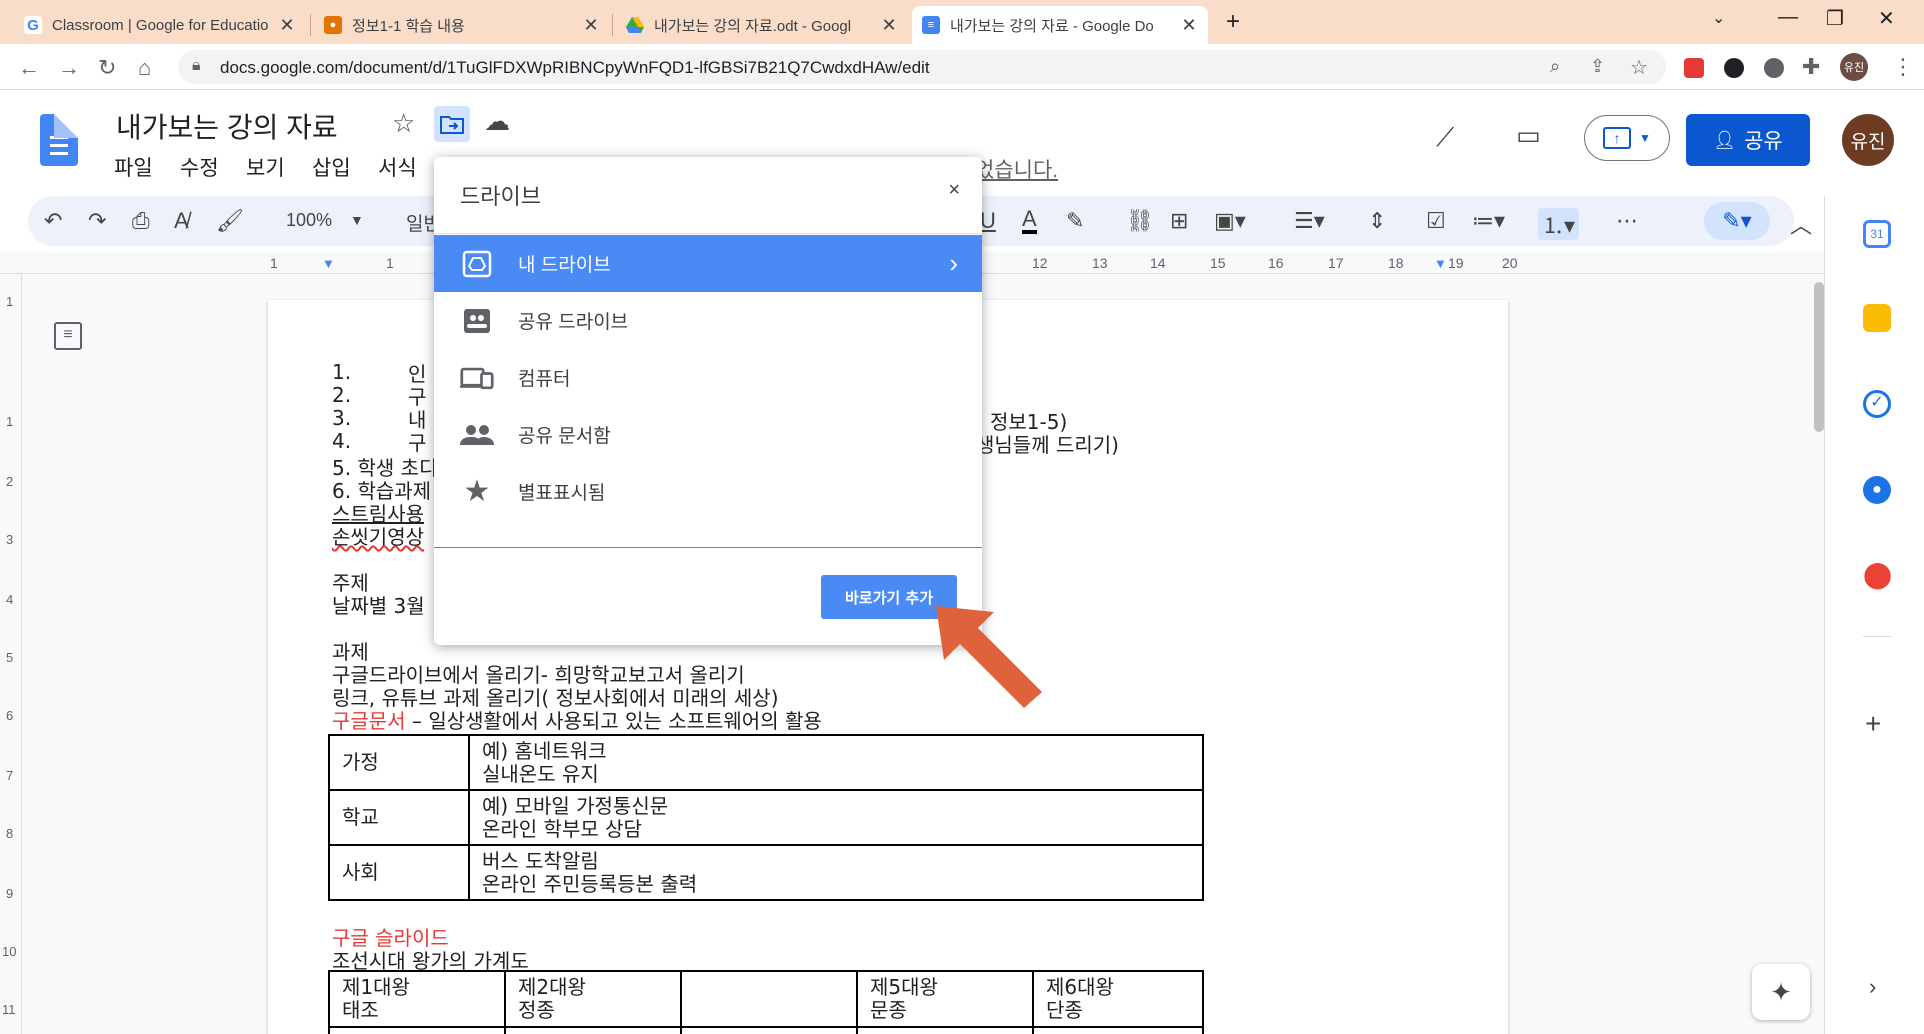  What do you see at coordinates (1886, 18) in the screenshot?
I see `close-window-icon: ✕` at bounding box center [1886, 18].